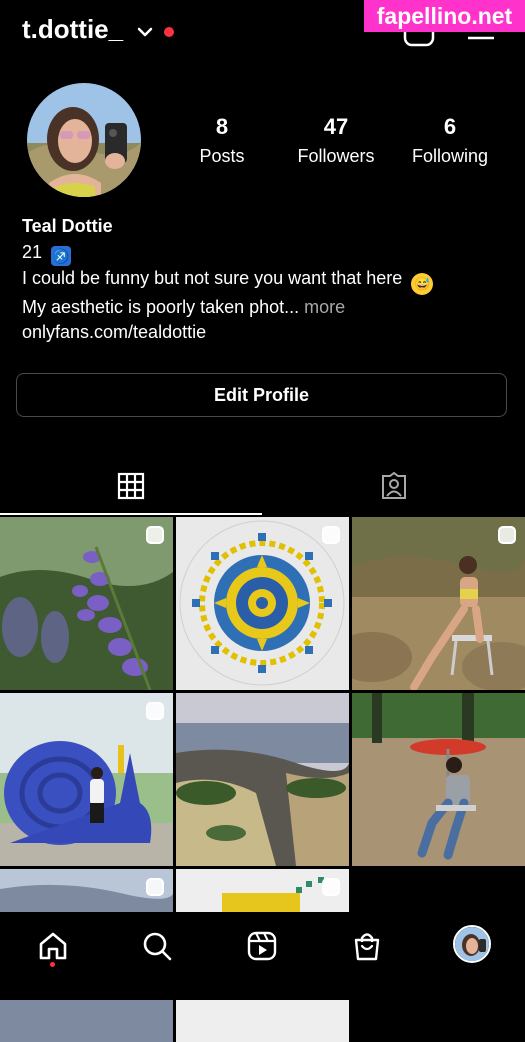 The height and width of the screenshot is (1042, 525). What do you see at coordinates (262, 333) in the screenshot?
I see `bio-link: onlyfans.com/tealdottie` at bounding box center [262, 333].